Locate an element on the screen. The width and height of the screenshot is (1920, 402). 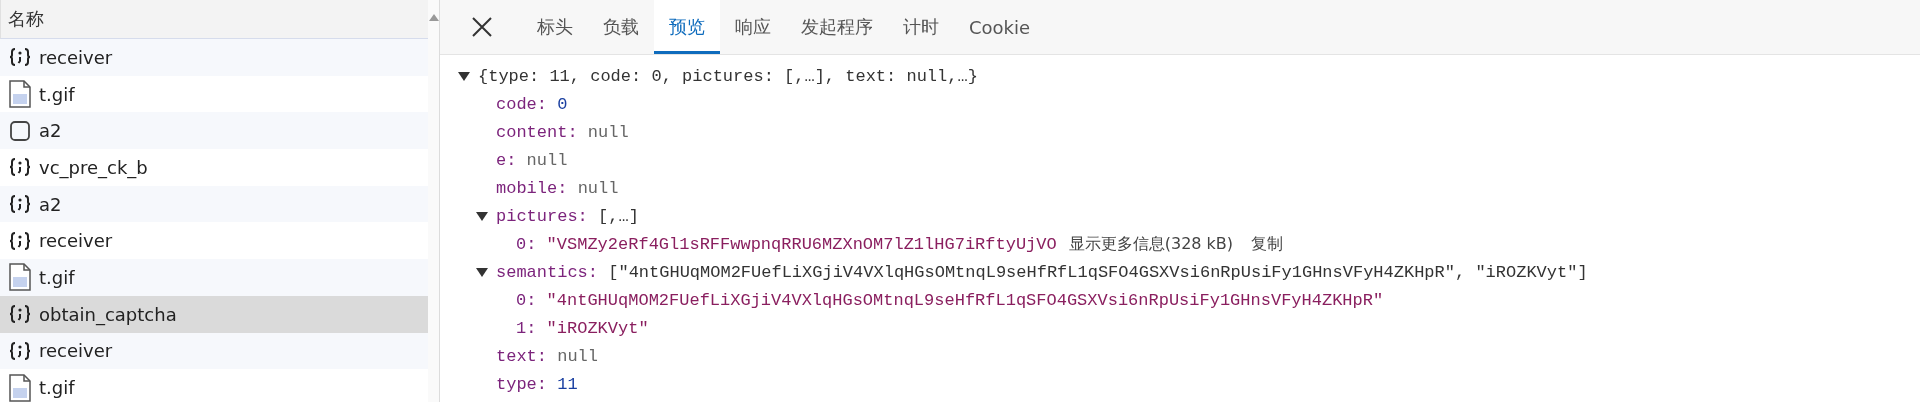
property-key: text: is located at coordinates (521, 356).